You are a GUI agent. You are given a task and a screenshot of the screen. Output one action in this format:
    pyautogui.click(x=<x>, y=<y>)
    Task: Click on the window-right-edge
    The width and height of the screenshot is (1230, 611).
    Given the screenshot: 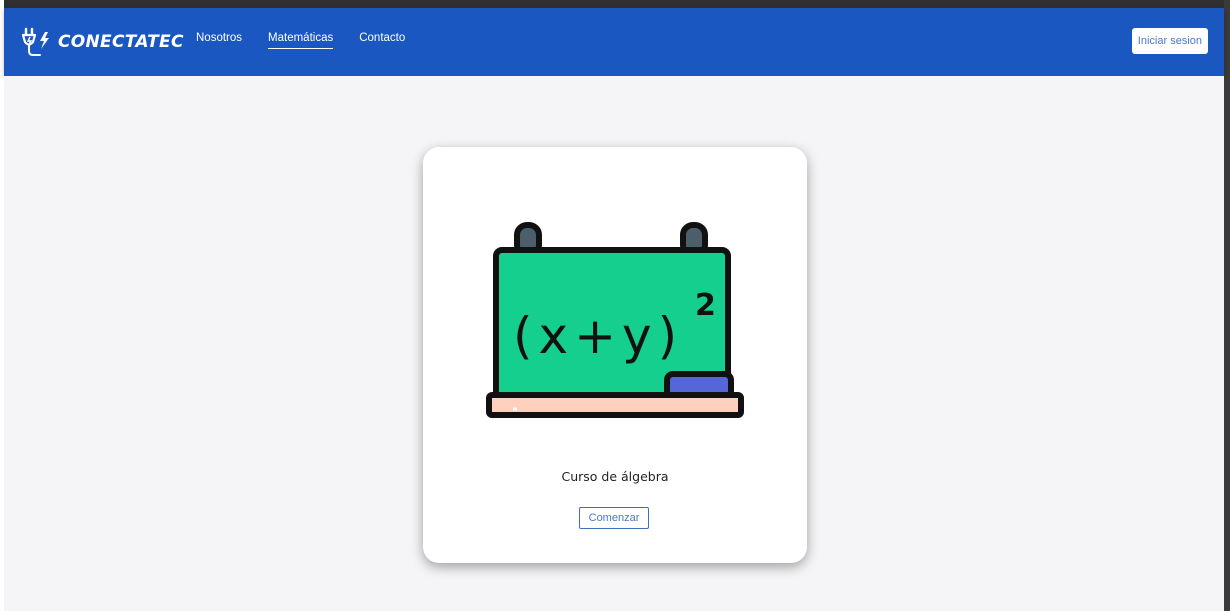 What is the action you would take?
    pyautogui.click(x=1227, y=305)
    